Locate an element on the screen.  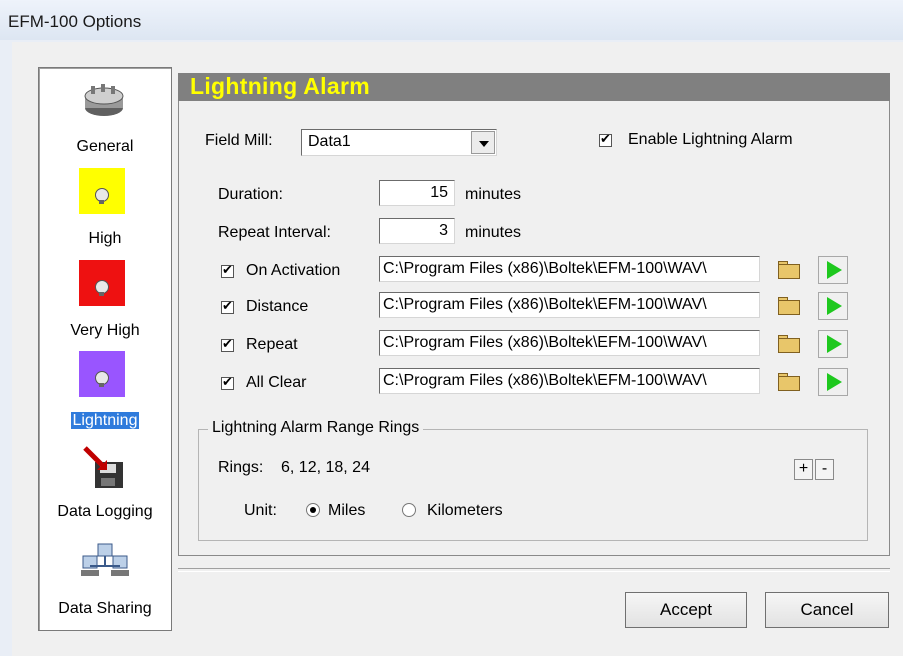
accept-button: Accept is located at coordinates (686, 610).